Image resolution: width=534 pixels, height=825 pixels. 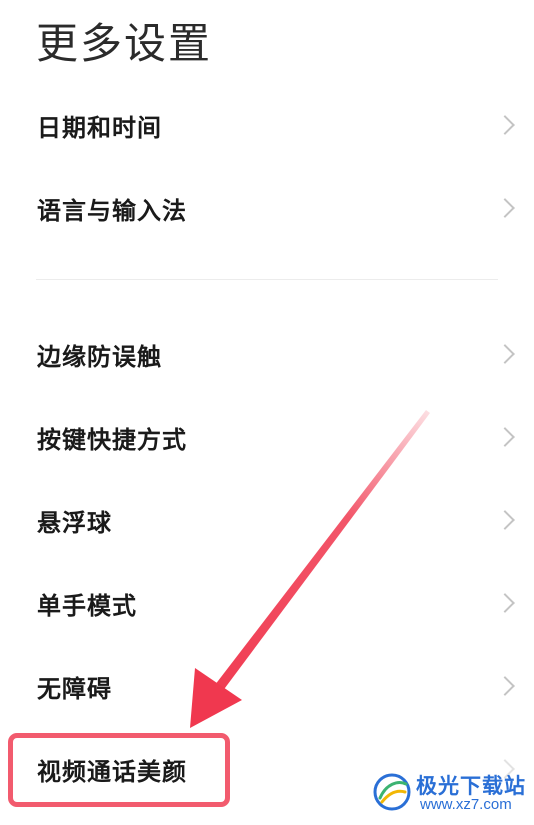 What do you see at coordinates (267, 437) in the screenshot?
I see `settings-item-button-shortcuts: 按键快捷方式` at bounding box center [267, 437].